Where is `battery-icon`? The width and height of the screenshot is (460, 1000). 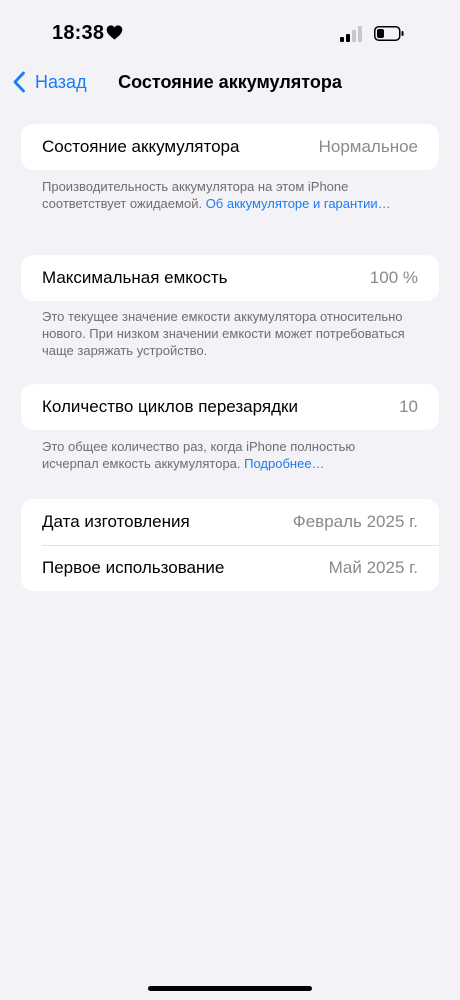 battery-icon is located at coordinates (389, 33).